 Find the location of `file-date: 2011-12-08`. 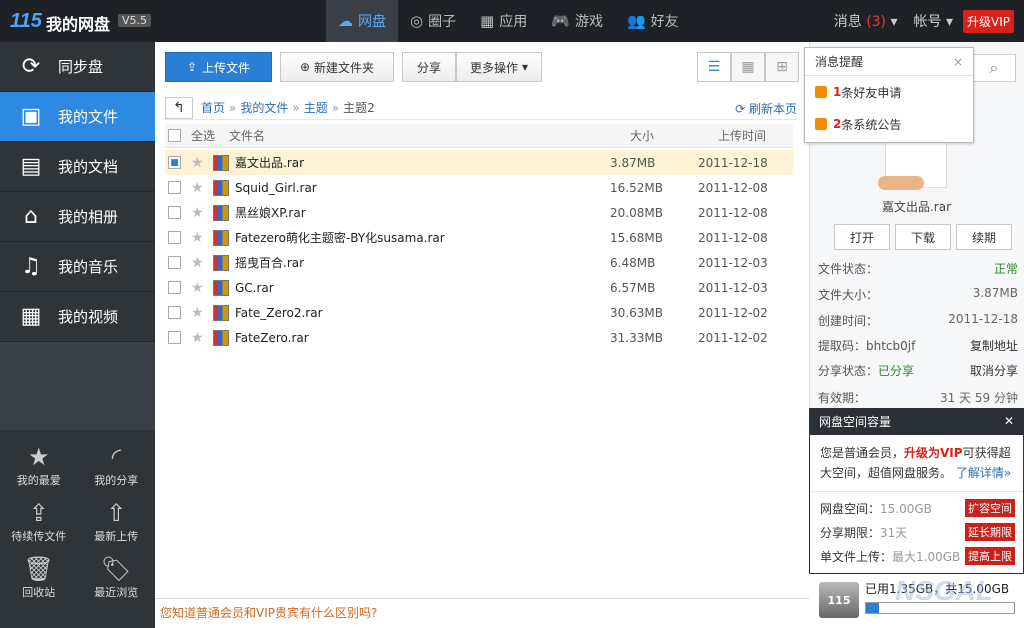

file-date: 2011-12-08 is located at coordinates (733, 237).